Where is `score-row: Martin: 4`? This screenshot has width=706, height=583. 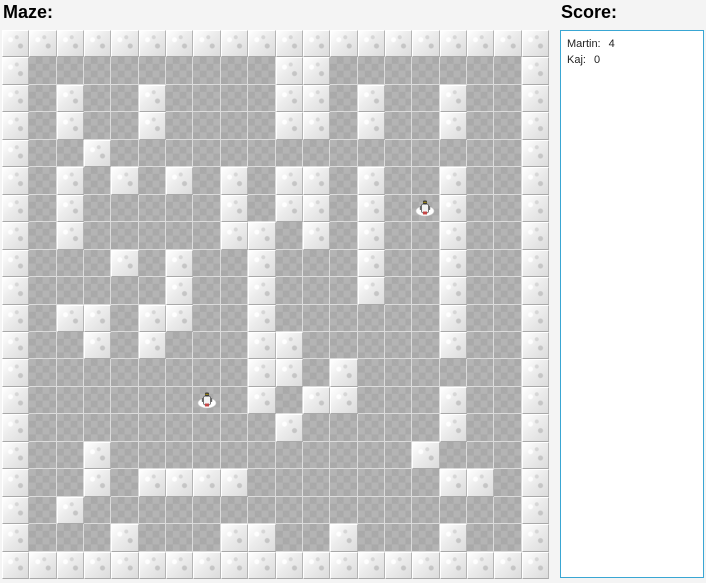 score-row: Martin: 4 is located at coordinates (632, 44).